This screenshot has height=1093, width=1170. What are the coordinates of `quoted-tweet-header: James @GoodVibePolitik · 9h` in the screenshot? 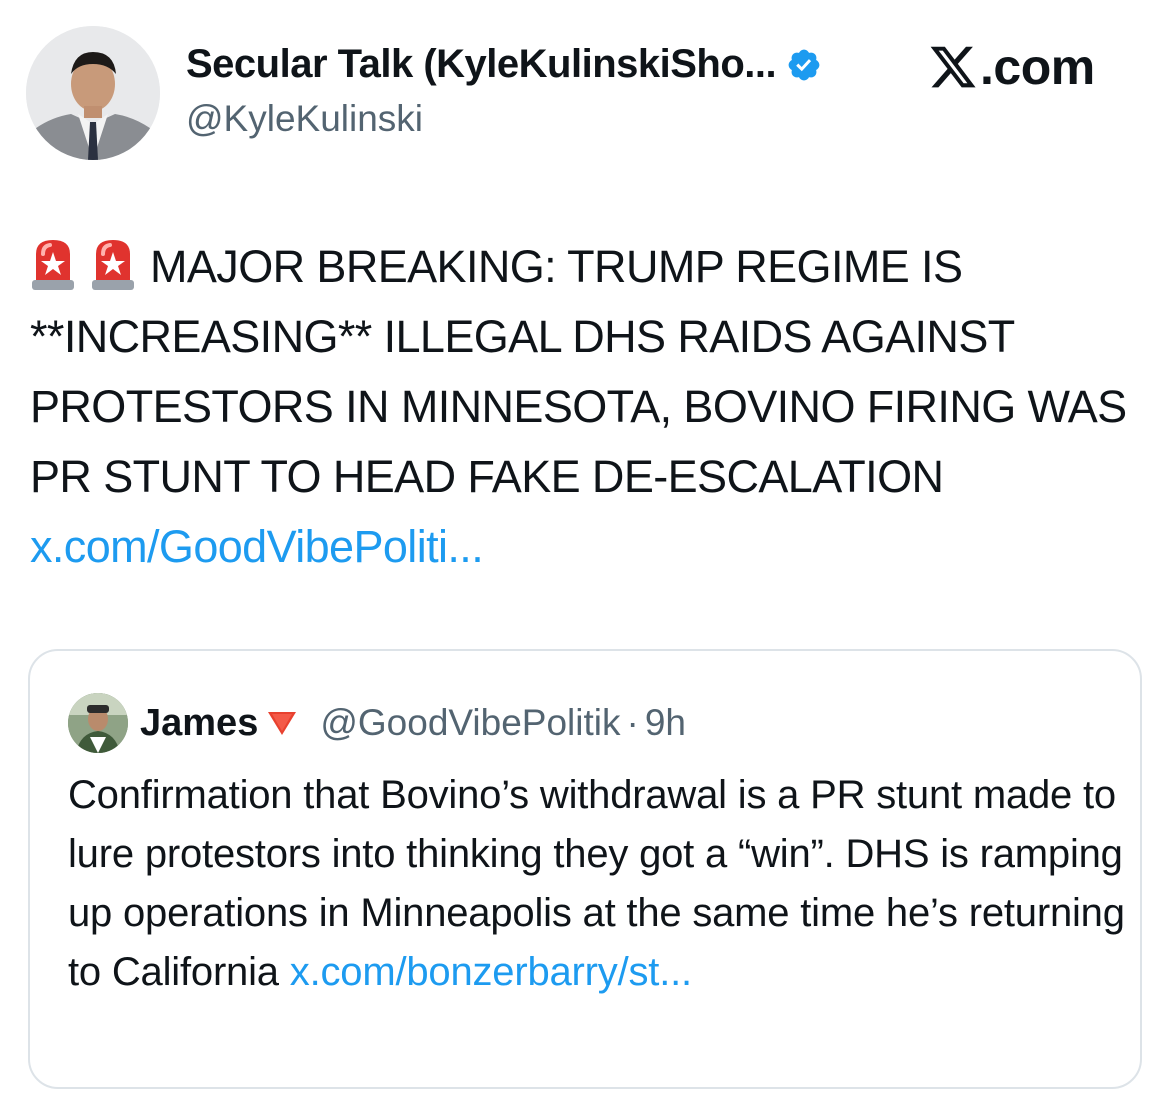 It's located at (377, 723).